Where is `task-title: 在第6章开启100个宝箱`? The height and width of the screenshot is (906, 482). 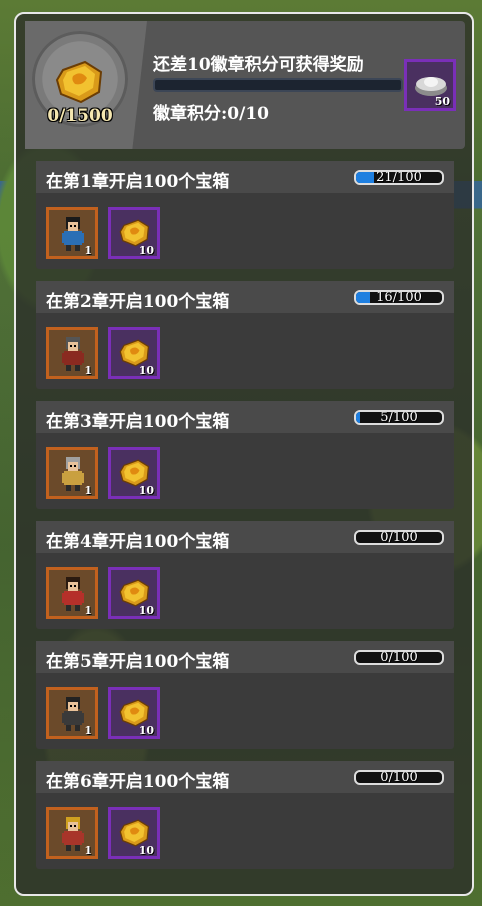
task-title: 在第6章开启100个宝箱 is located at coordinates (138, 782).